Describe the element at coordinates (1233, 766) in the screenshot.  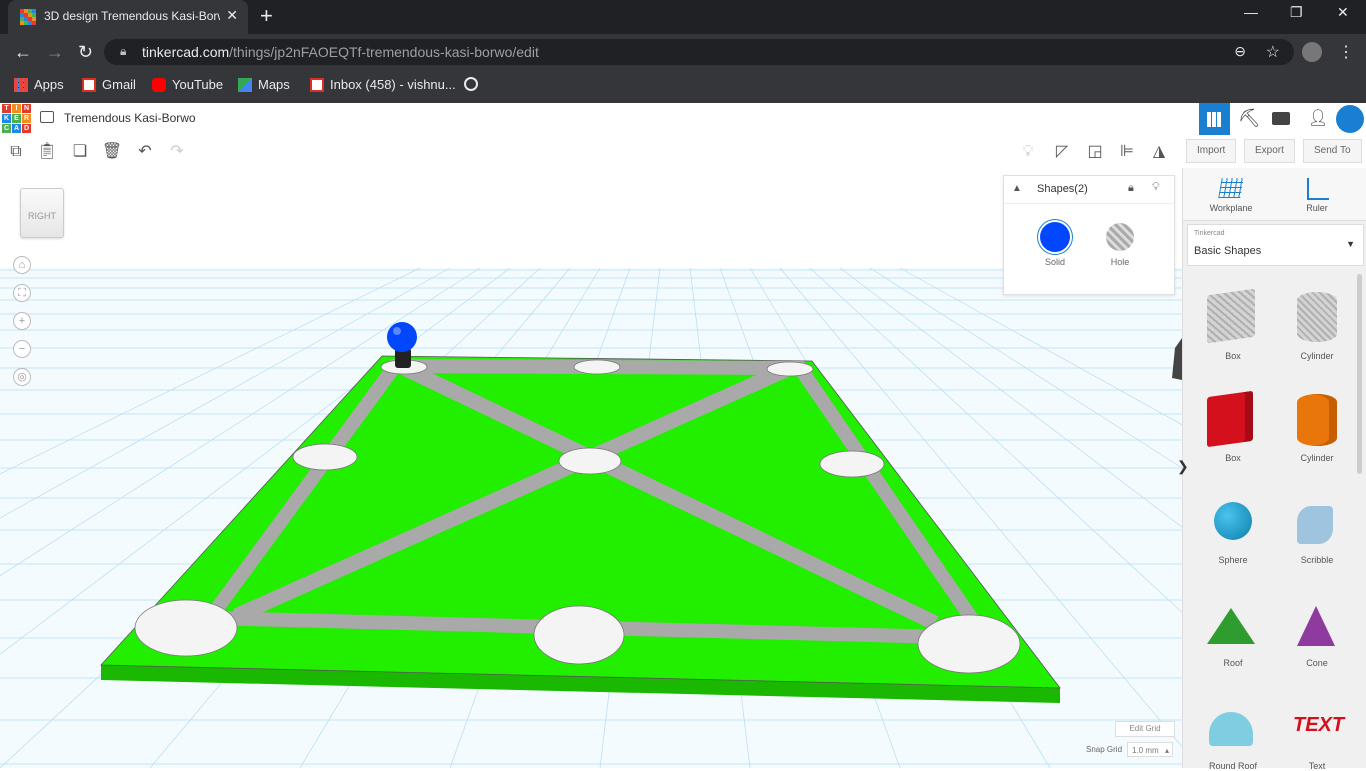
I see `shape-label: Round Roof` at that location.